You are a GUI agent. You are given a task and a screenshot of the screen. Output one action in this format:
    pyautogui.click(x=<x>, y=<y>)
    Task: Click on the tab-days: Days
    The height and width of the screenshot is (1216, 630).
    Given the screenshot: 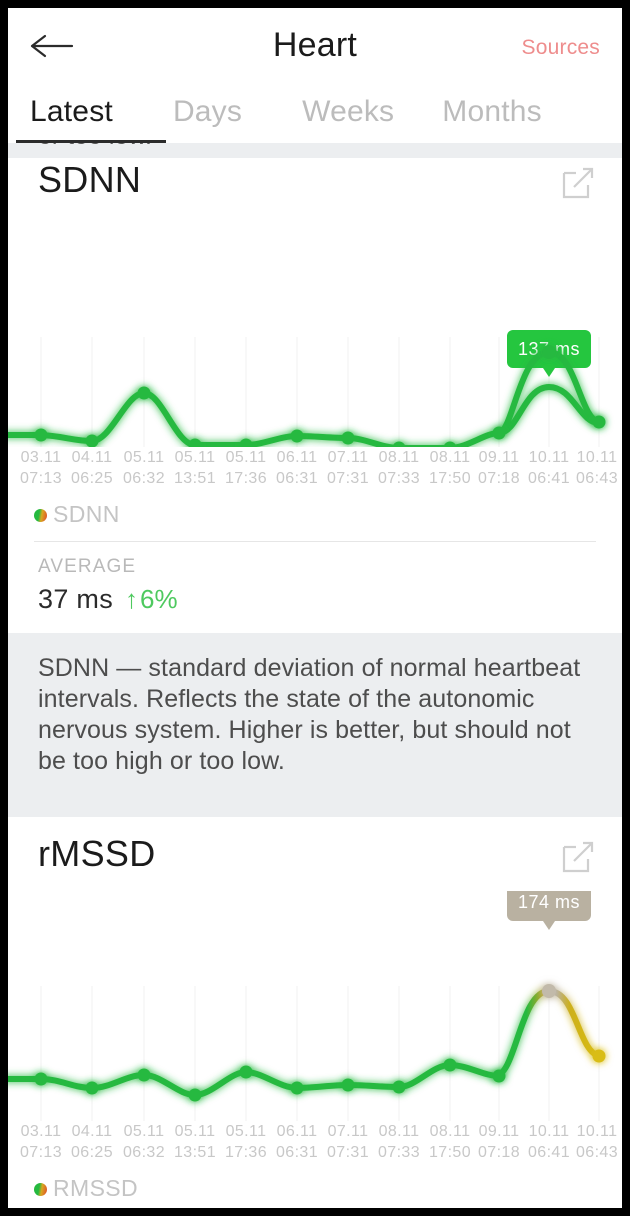 What is the action you would take?
    pyautogui.click(x=207, y=114)
    